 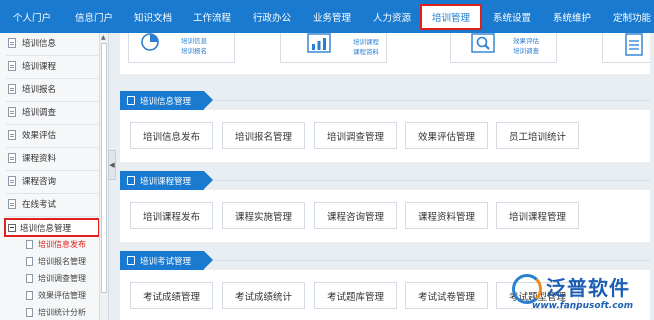 I want to click on course-implementation-button: 课程实施管理, so click(x=263, y=215).